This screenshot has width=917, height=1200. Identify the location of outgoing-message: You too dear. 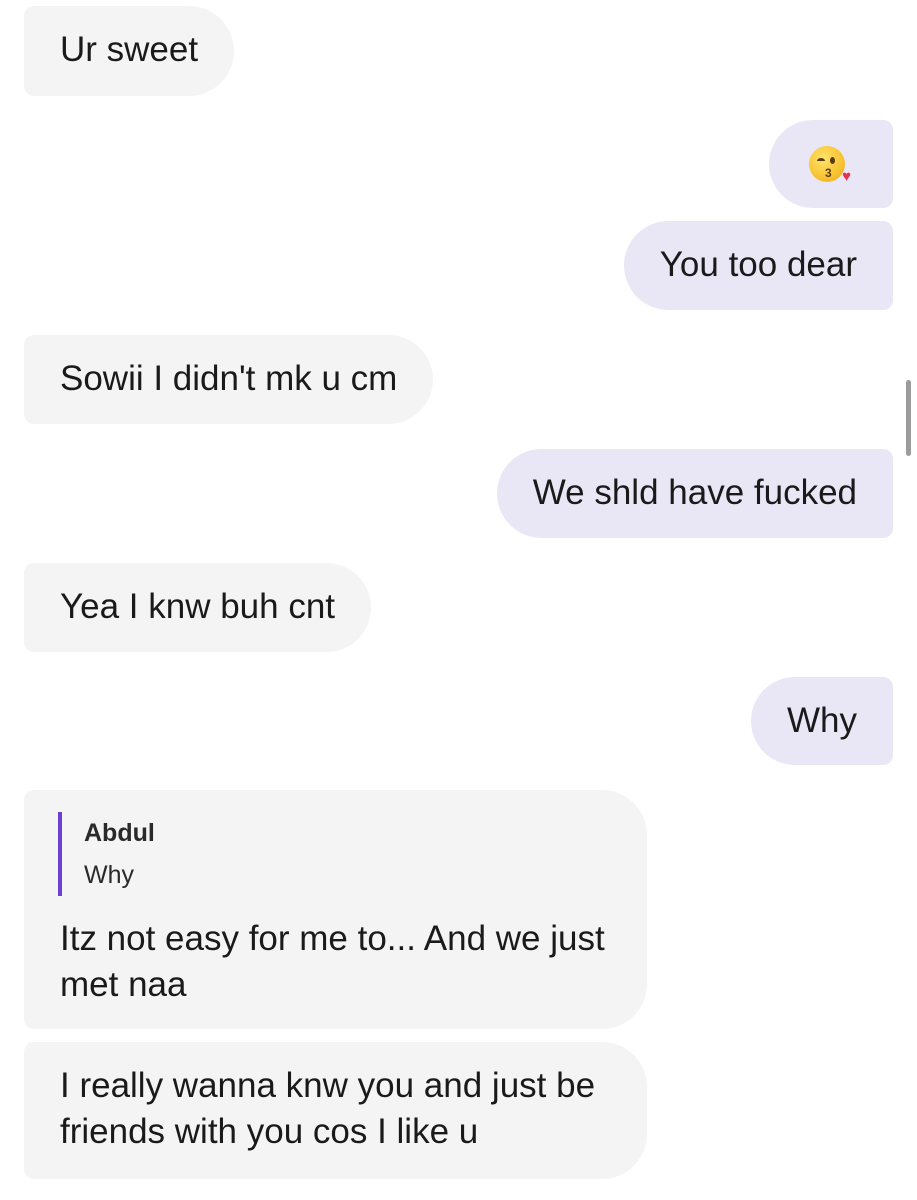
(758, 265).